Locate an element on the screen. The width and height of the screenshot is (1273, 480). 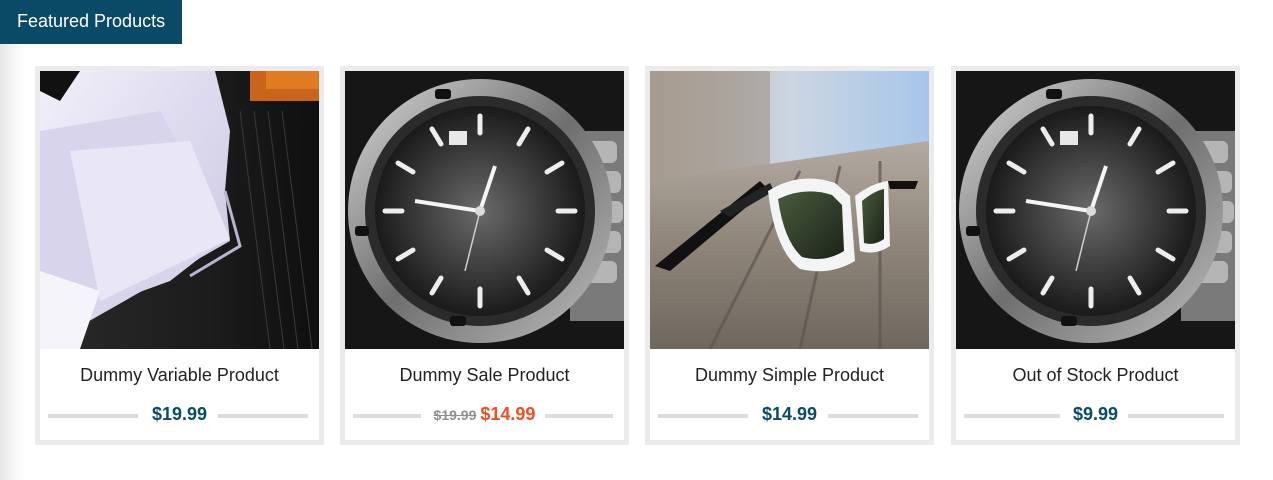
price-group: $19.99 is located at coordinates (179, 415).